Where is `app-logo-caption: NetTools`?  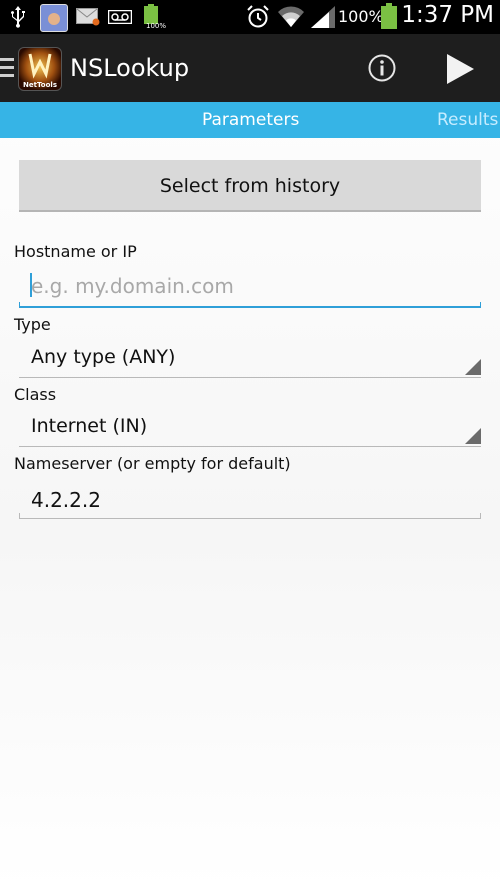
app-logo-caption: NetTools is located at coordinates (40, 85).